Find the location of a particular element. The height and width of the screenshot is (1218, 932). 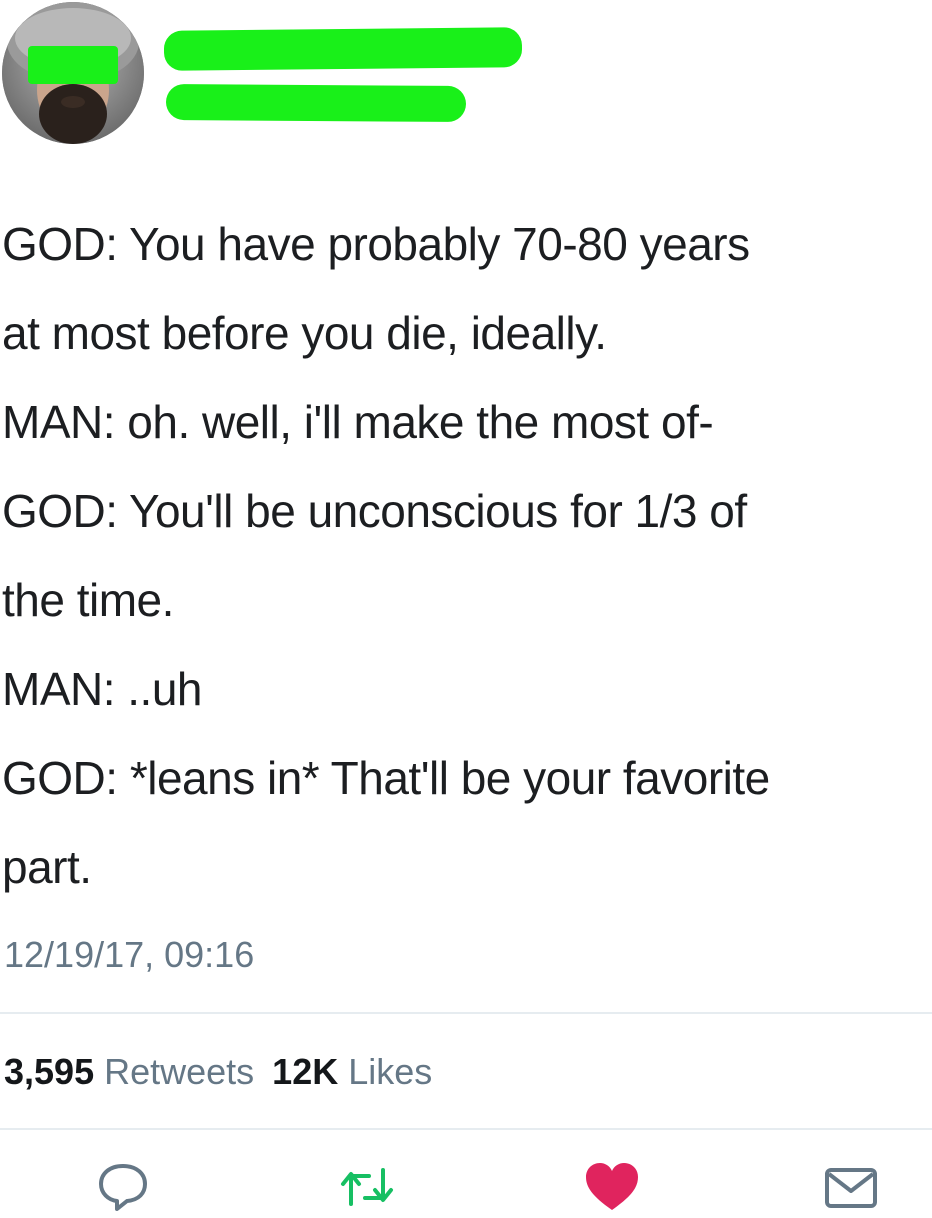

retweets-stat: 3,595 Retweets is located at coordinates (129, 1071).